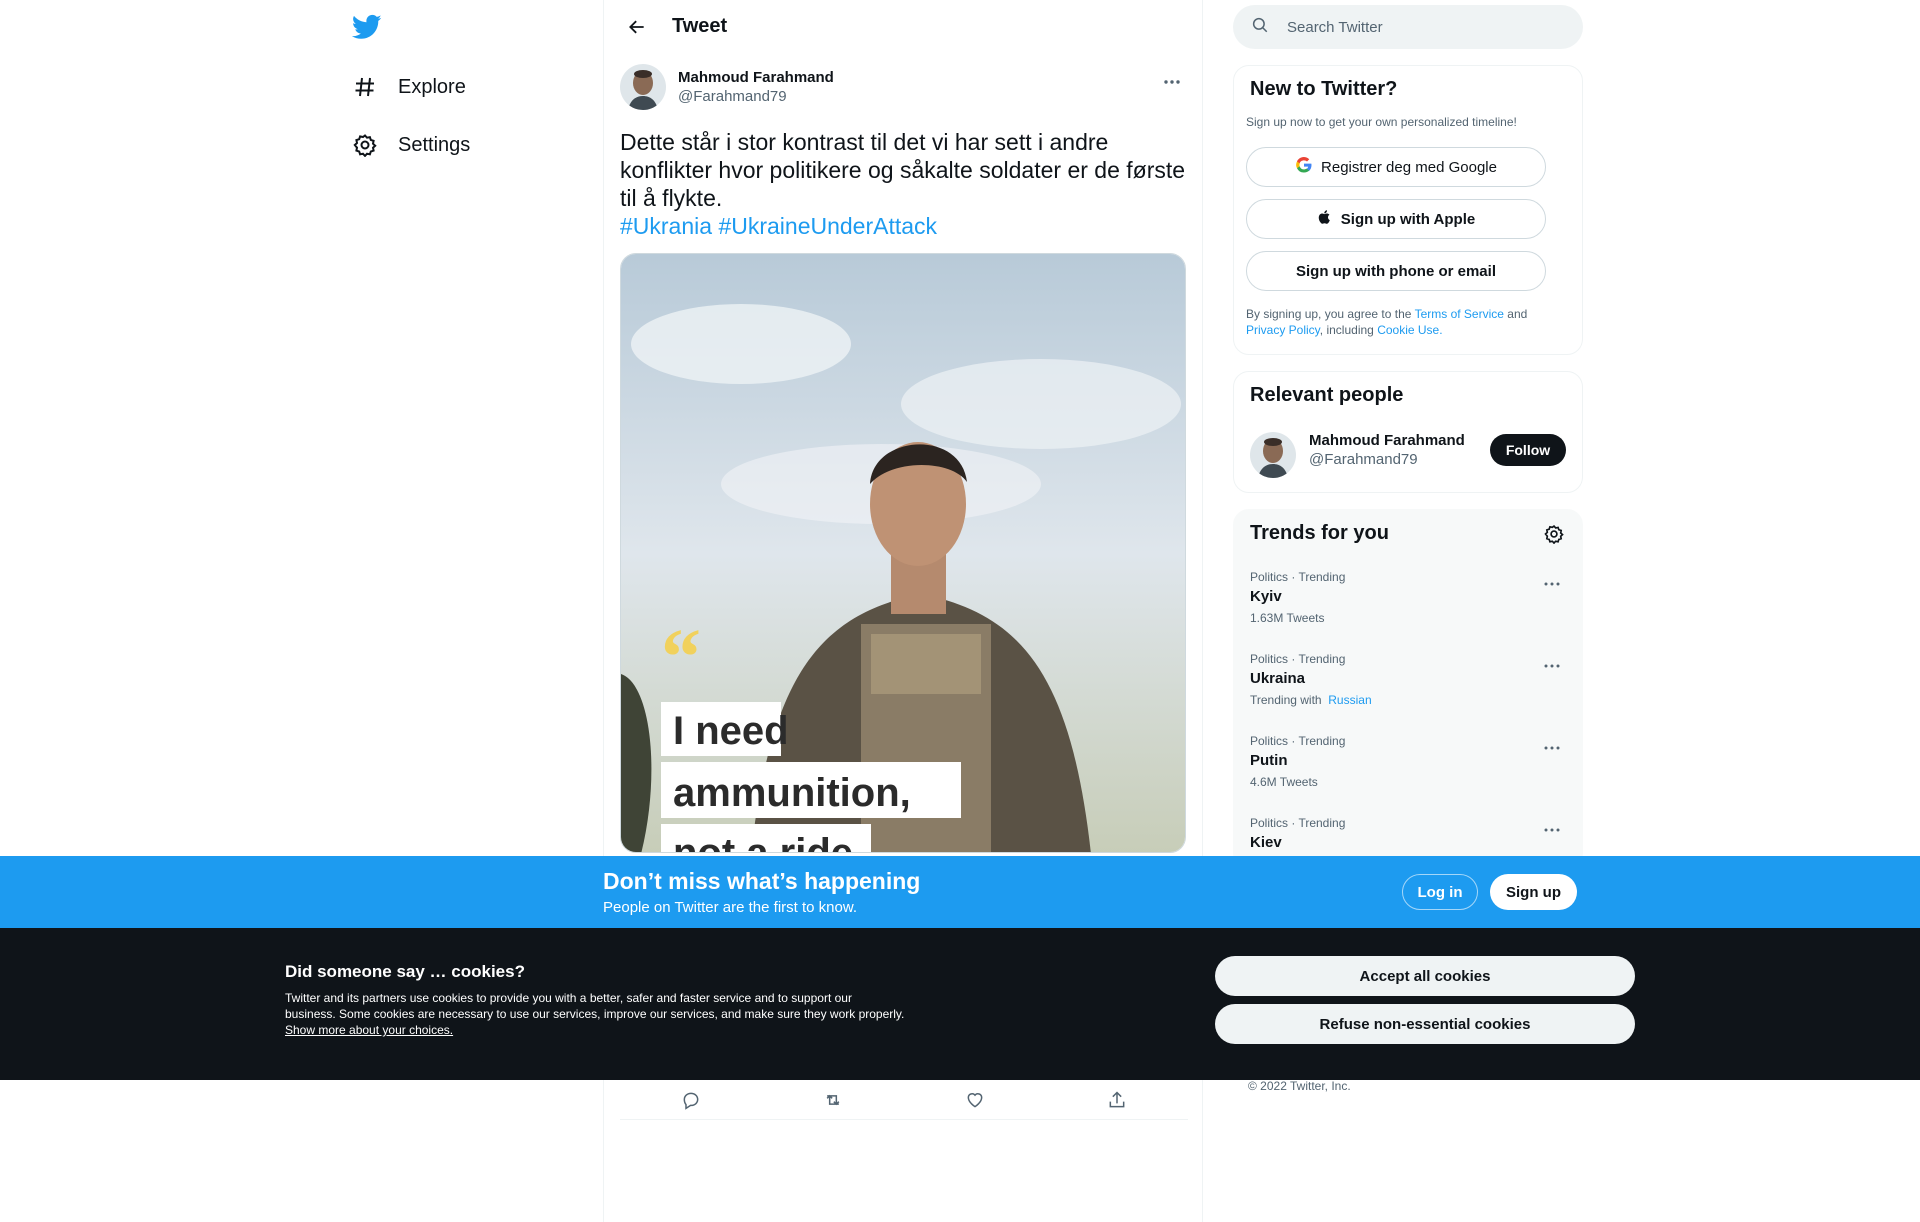  What do you see at coordinates (903, 553) in the screenshot?
I see `tweet-media: “ I need ammunition, not a ride` at bounding box center [903, 553].